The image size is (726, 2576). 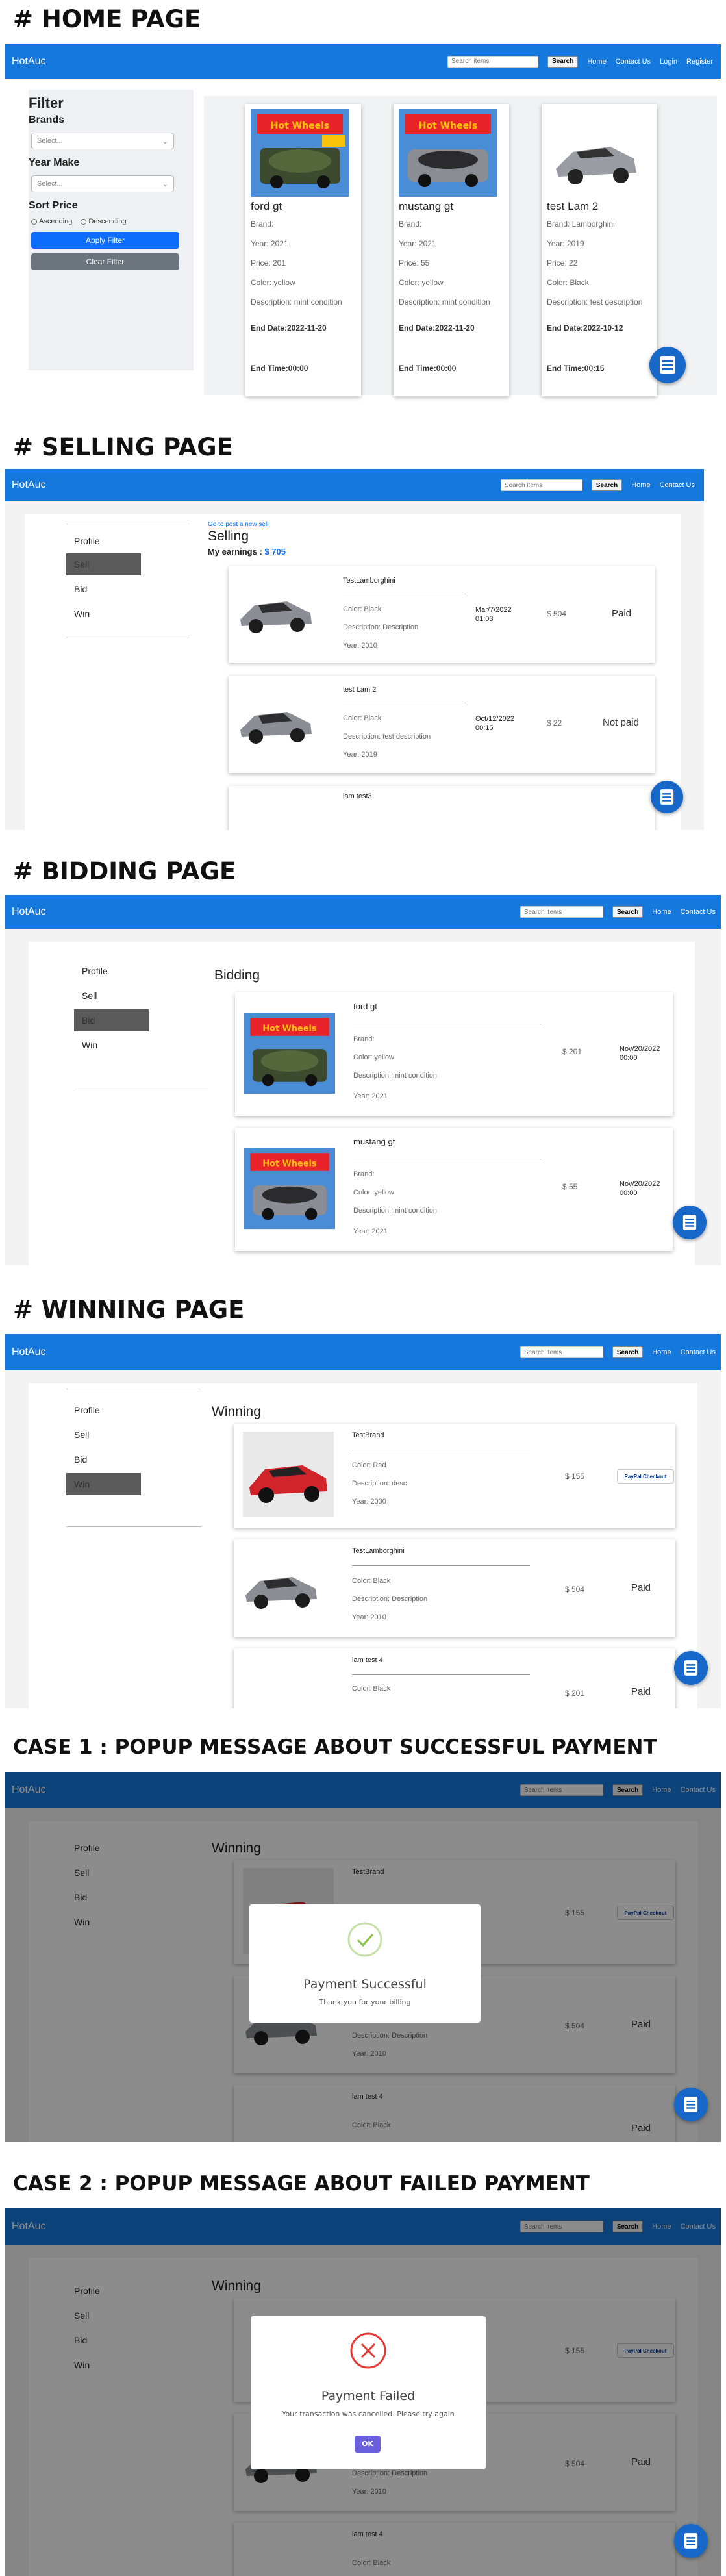 I want to click on item-title: TestLamborghini, so click(x=378, y=1551).